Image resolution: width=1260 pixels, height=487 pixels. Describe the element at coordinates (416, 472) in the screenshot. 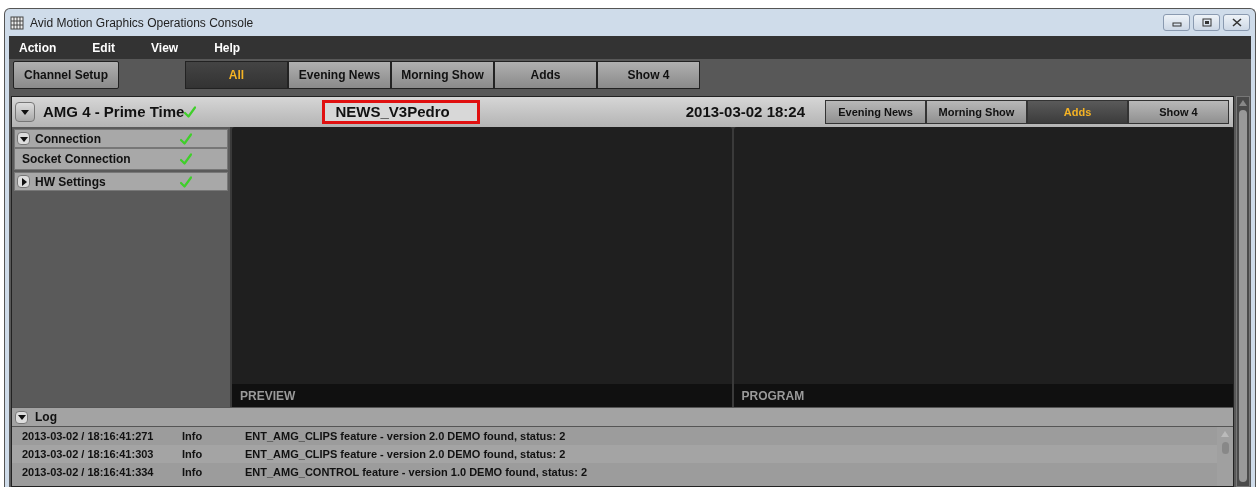

I see `log-message: ENT_AMG_CONTROL feature - version 1.0 DEMO found, status: 2` at that location.